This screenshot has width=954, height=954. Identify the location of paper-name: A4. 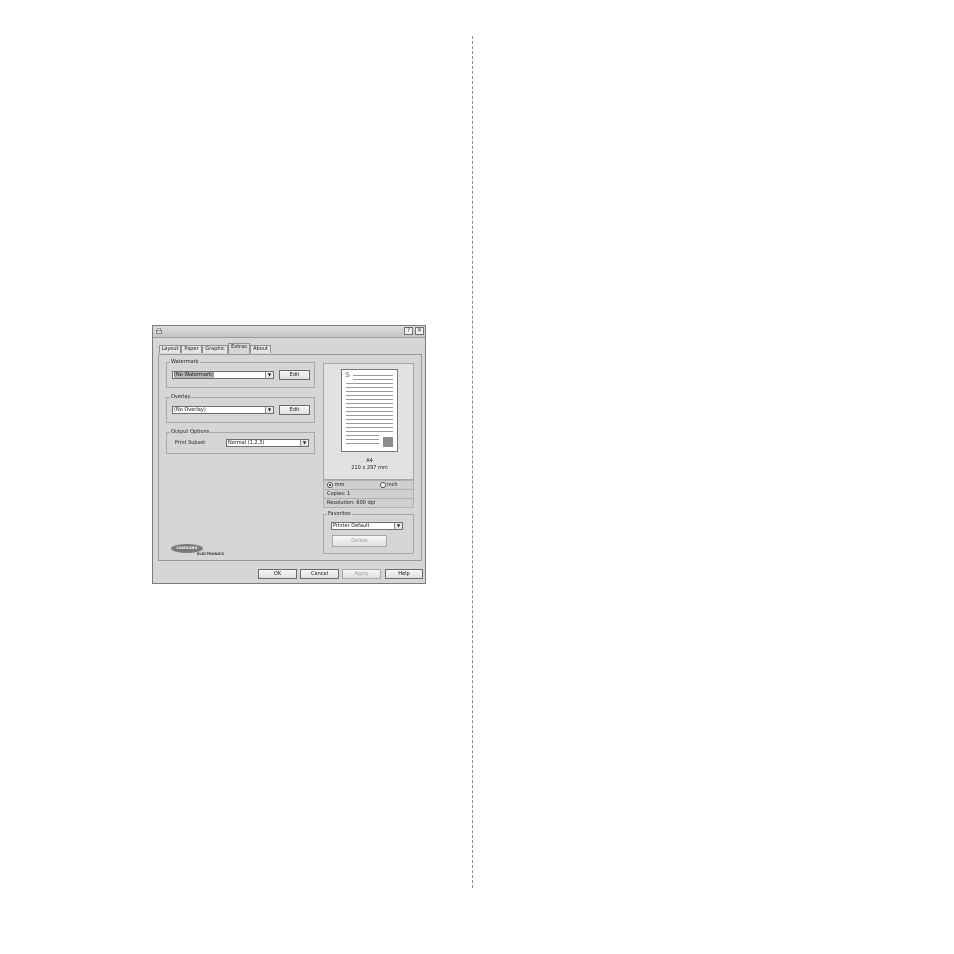
(369, 461).